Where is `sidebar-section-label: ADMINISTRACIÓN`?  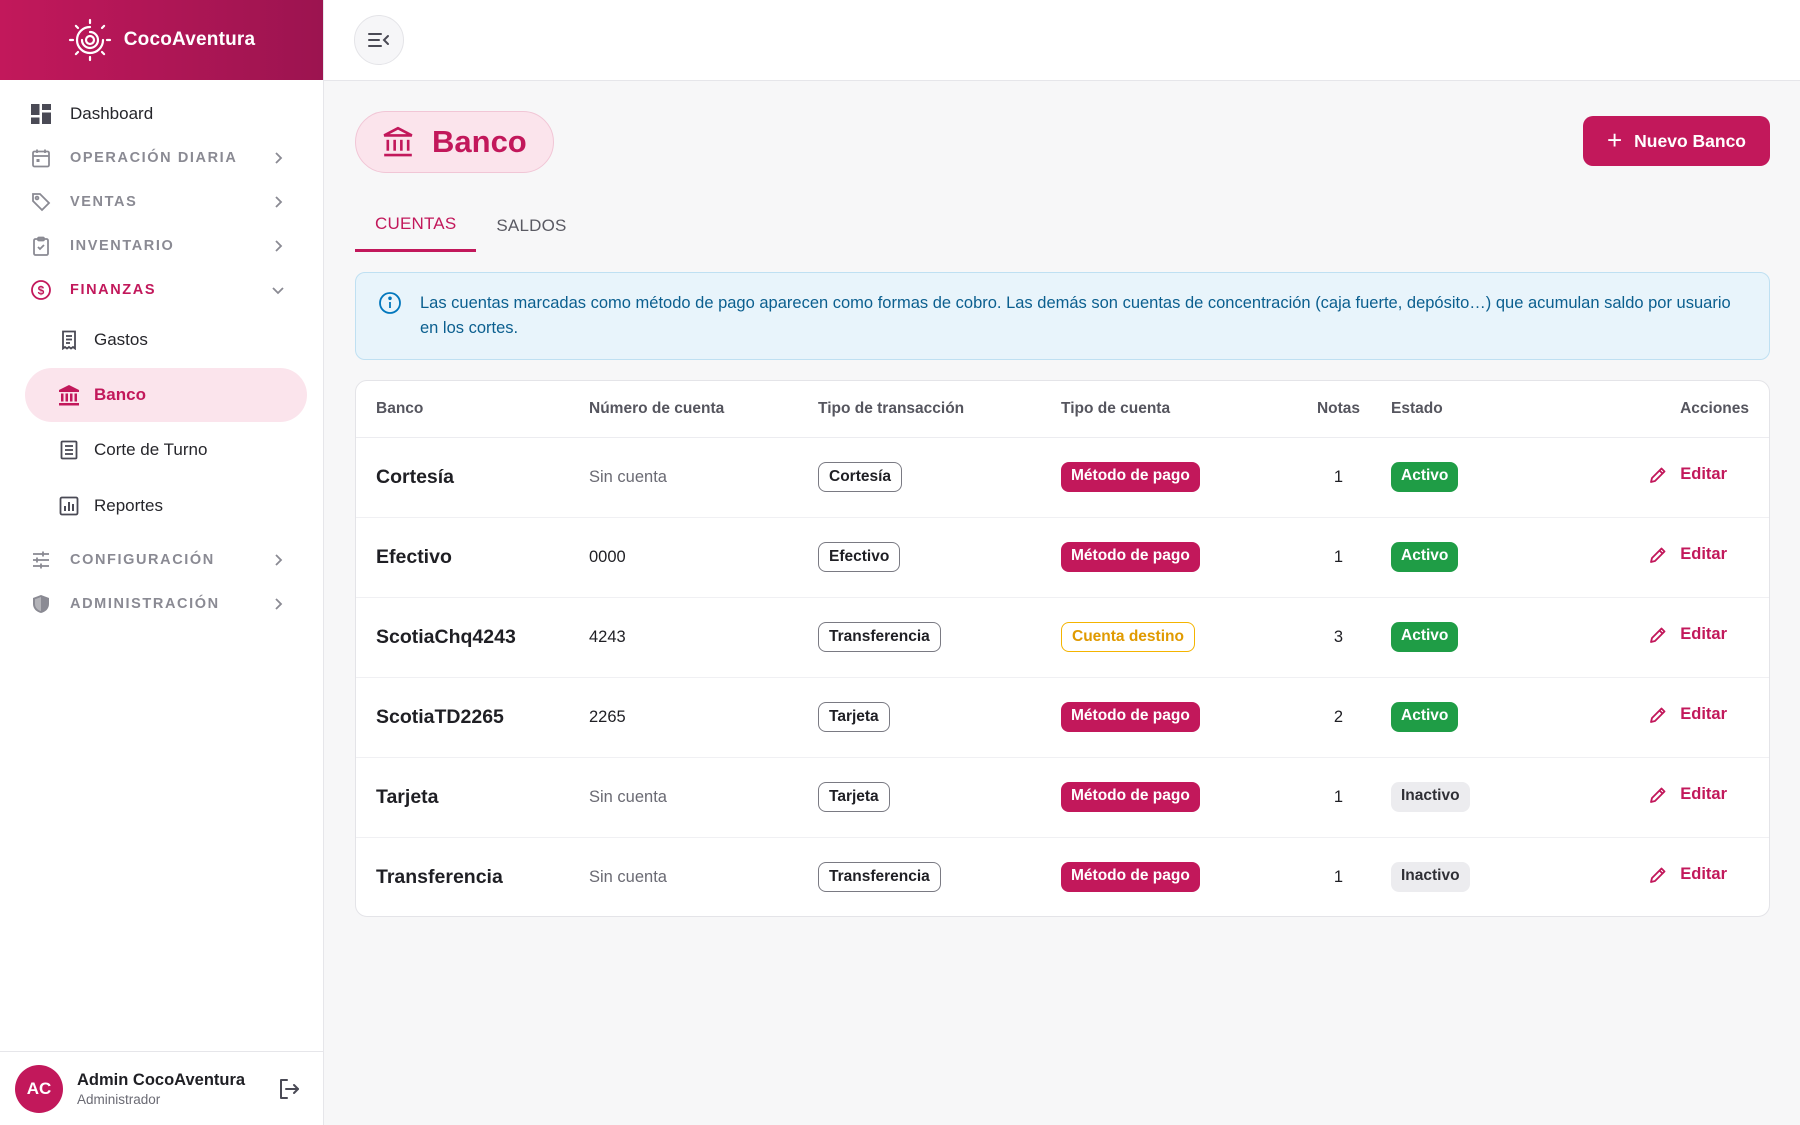
sidebar-section-label: ADMINISTRACIÓN is located at coordinates (145, 604).